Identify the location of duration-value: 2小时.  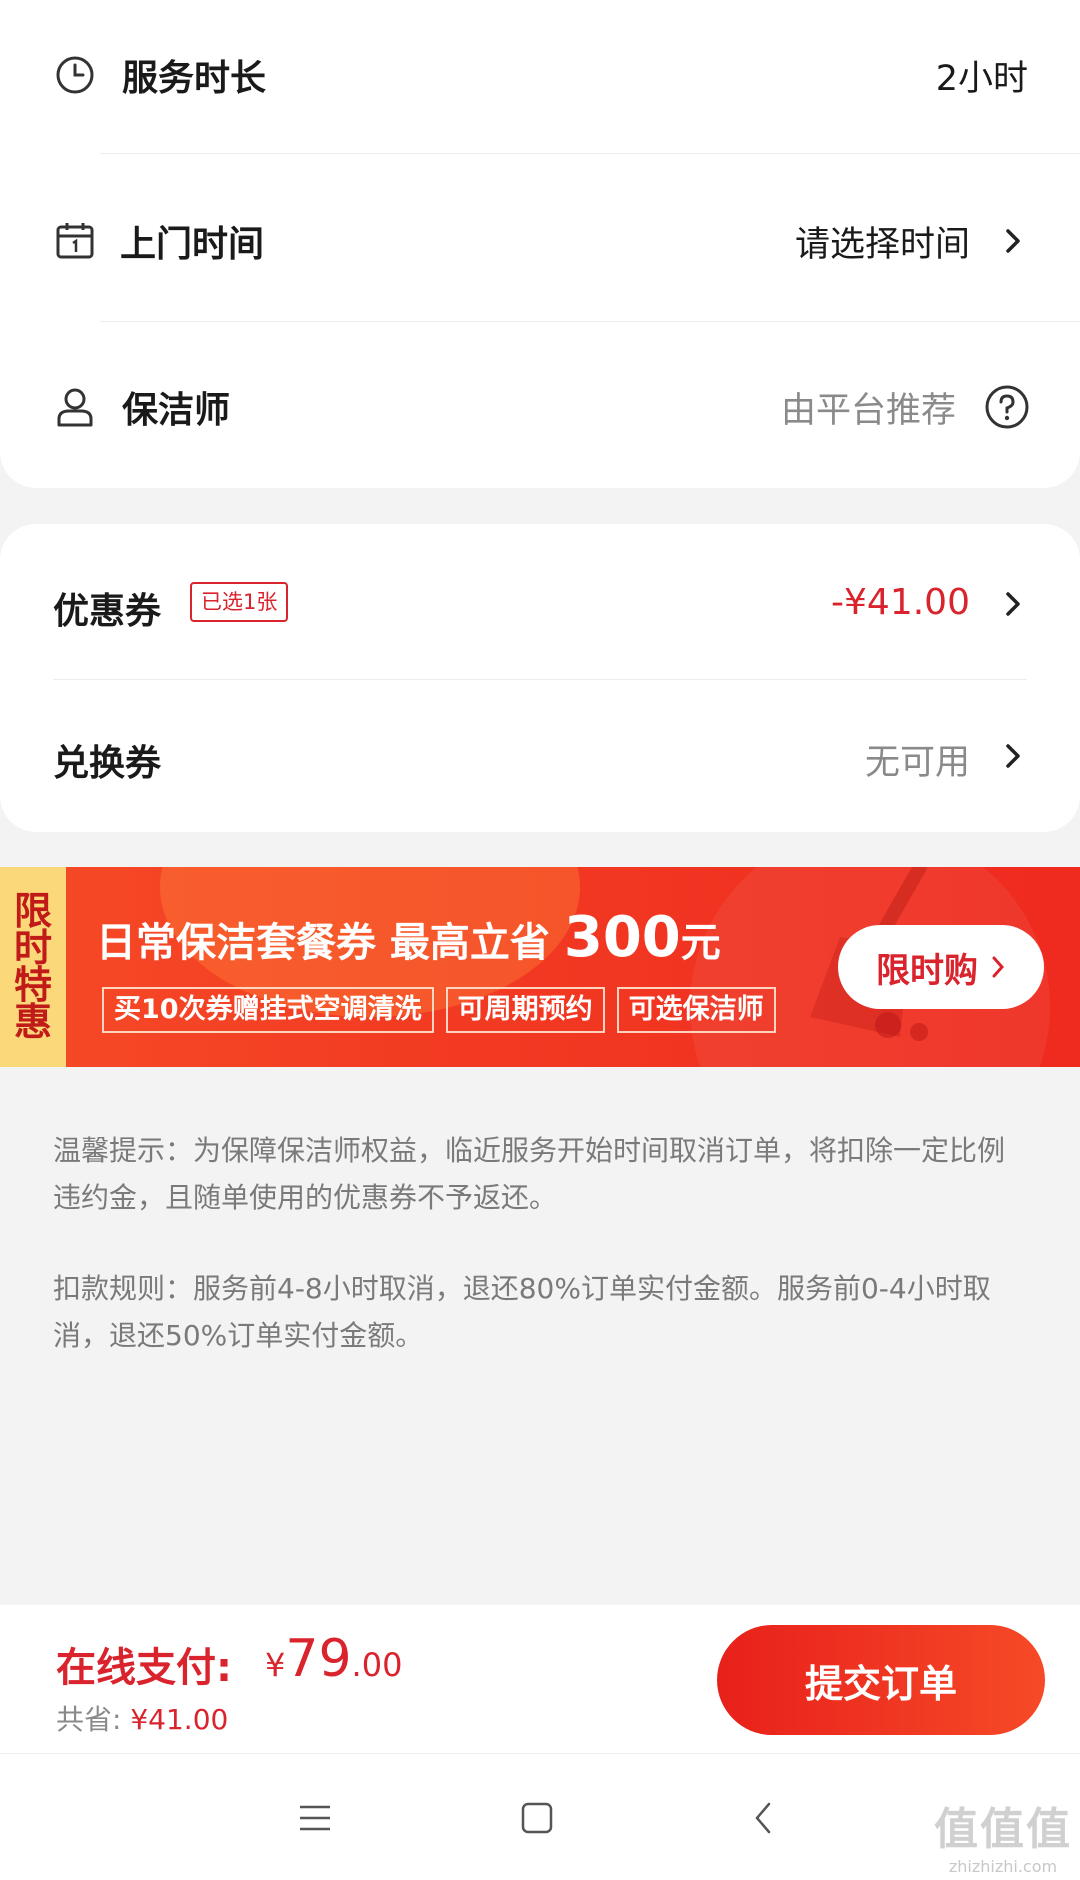
(981, 78).